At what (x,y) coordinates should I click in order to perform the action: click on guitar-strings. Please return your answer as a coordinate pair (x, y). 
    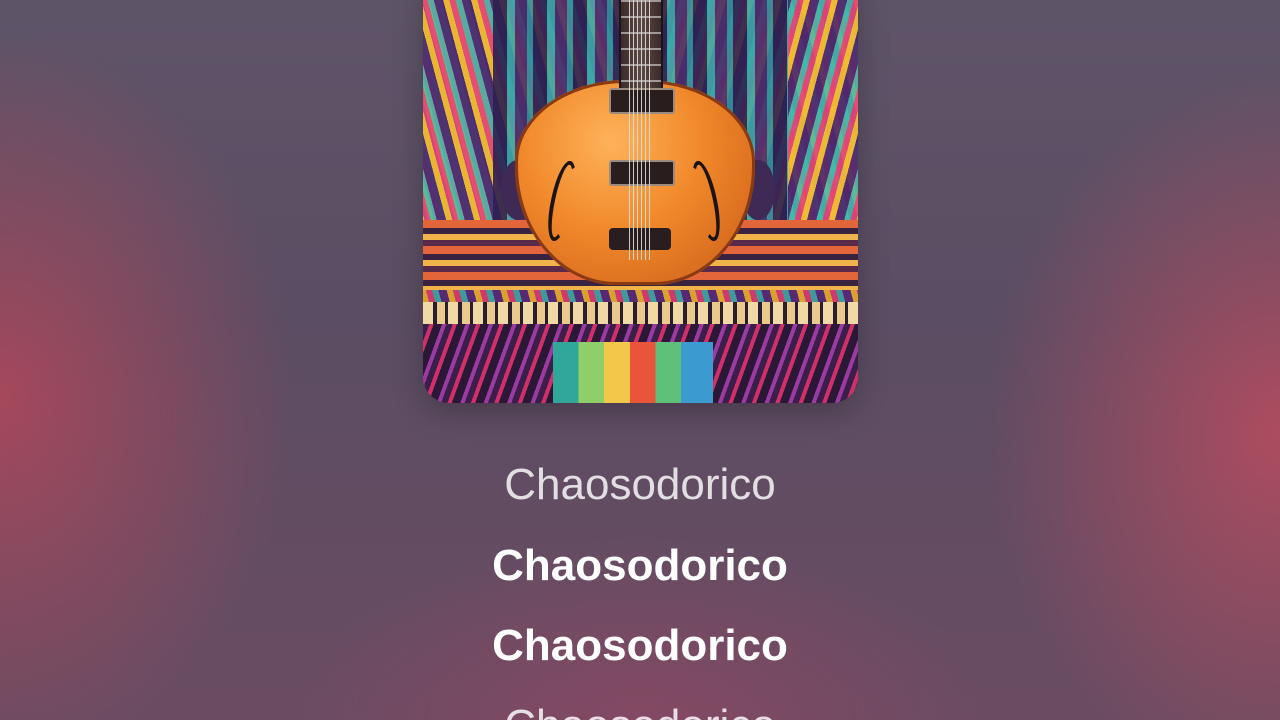
    Looking at the image, I should click on (640, 130).